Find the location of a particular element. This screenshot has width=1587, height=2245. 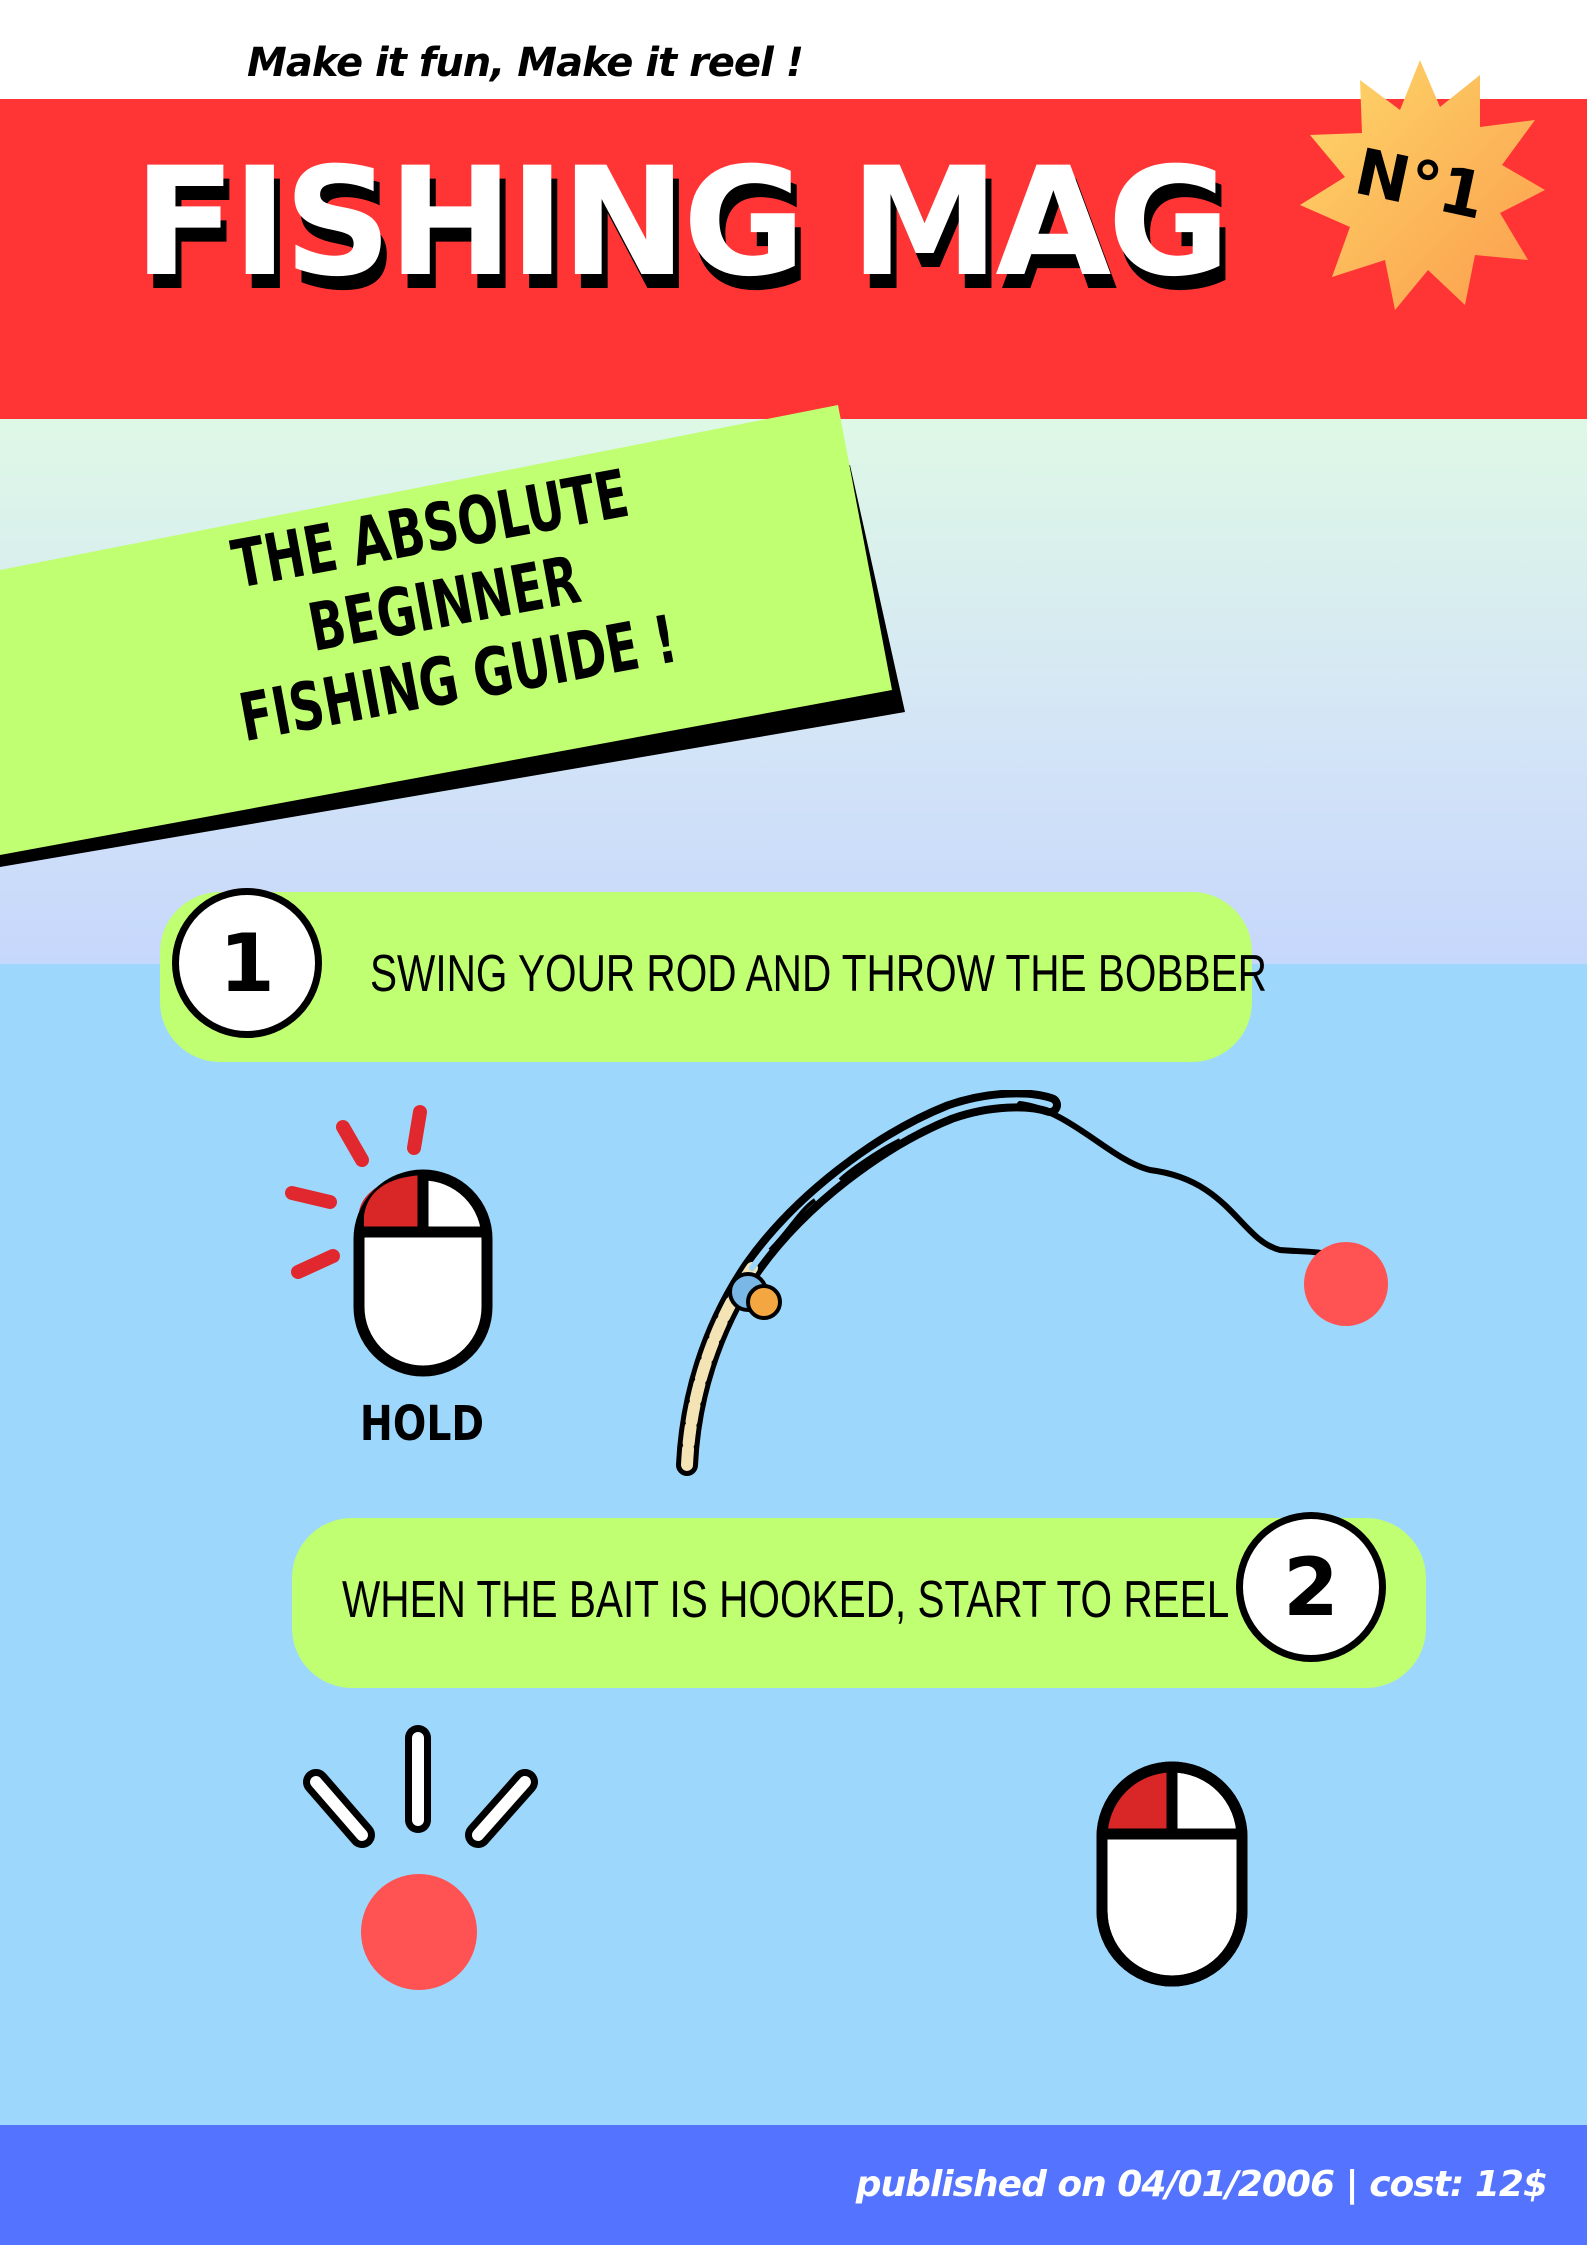

step-1-number: 1 is located at coordinates (247, 963).